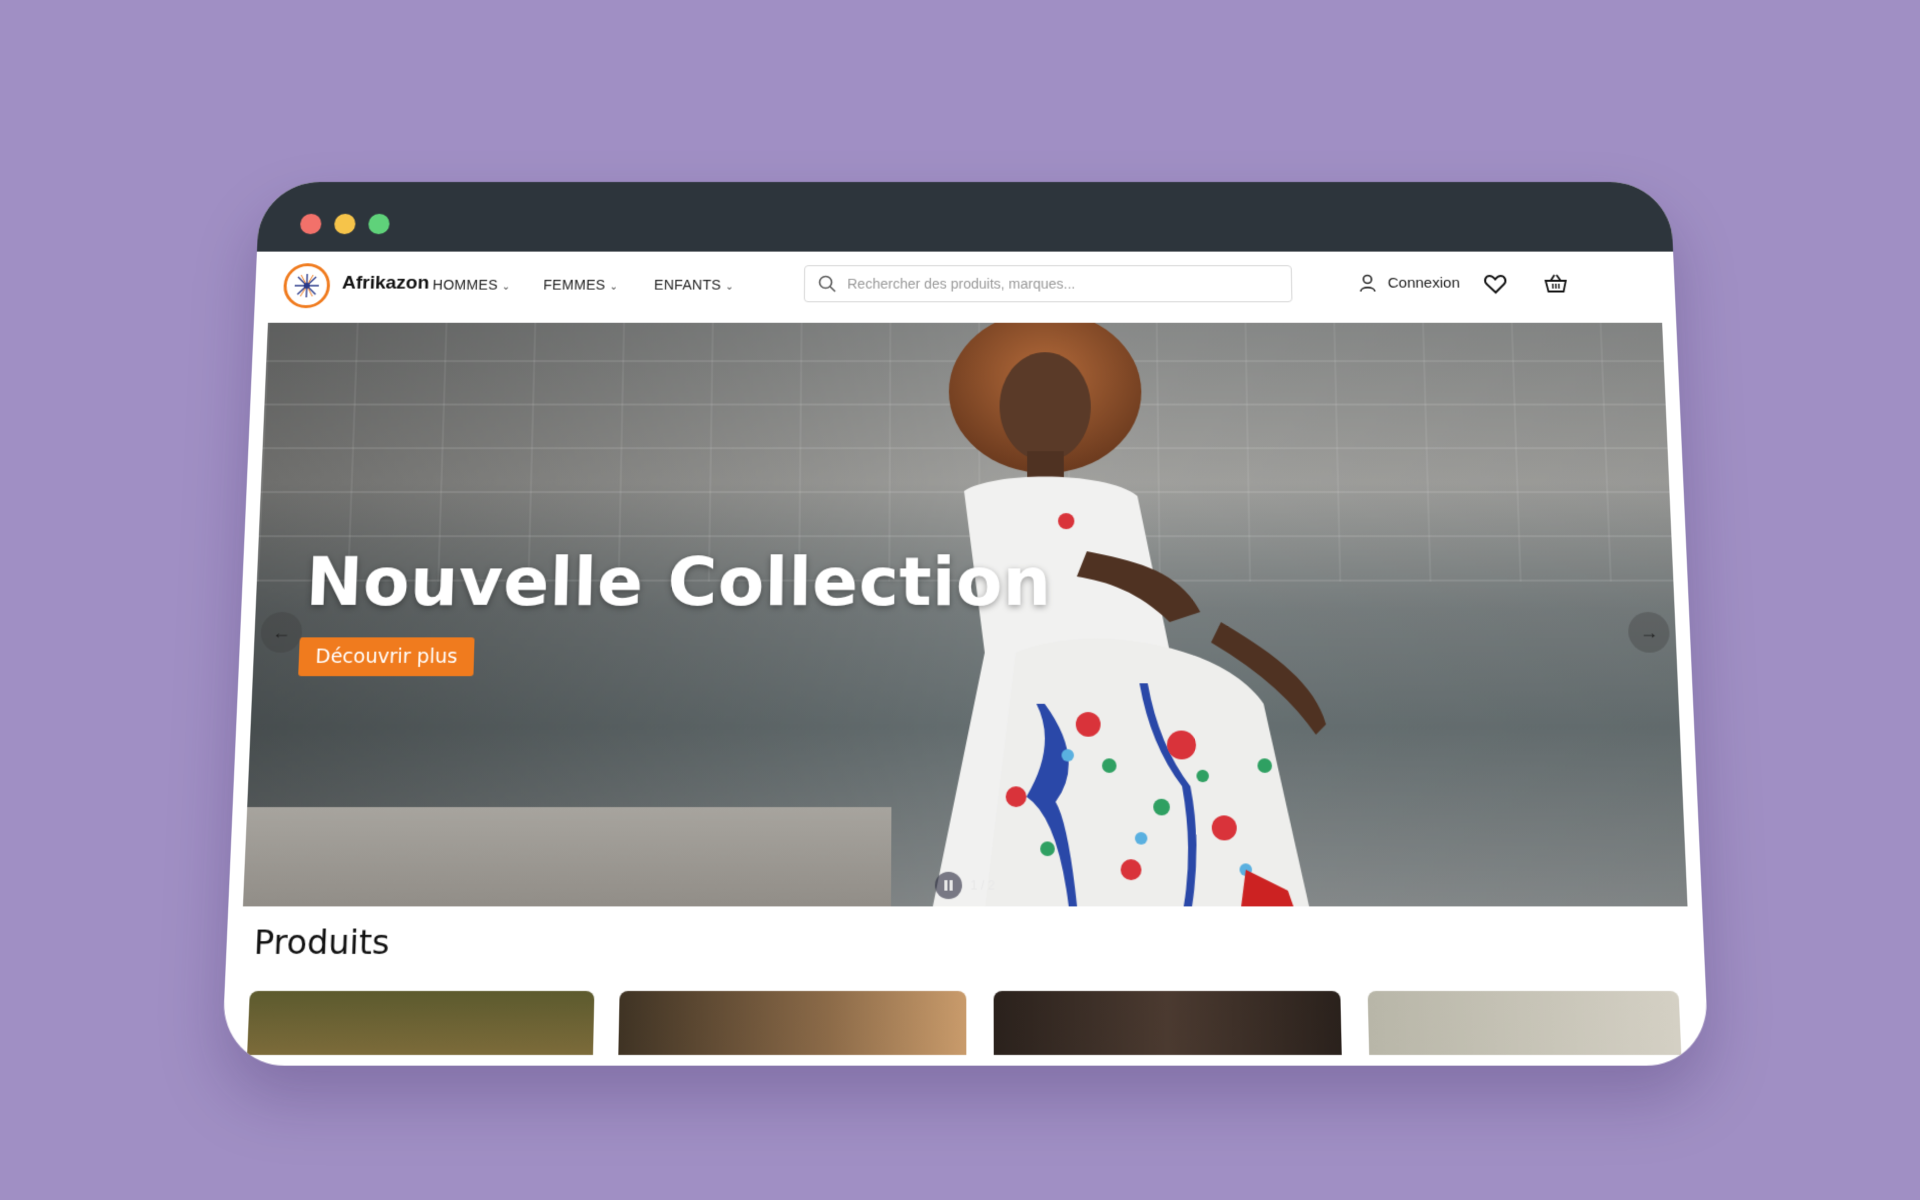 The image size is (1920, 1200). I want to click on cart-button, so click(1555, 286).